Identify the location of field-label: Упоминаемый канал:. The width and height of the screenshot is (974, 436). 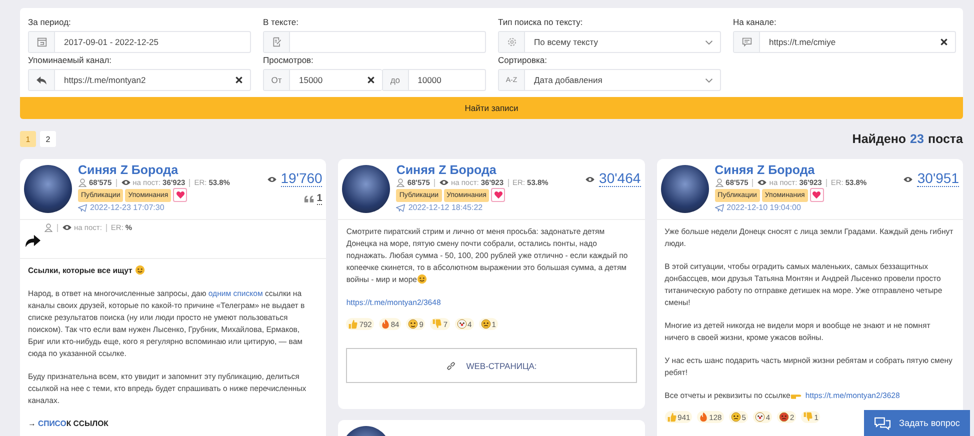
(70, 60).